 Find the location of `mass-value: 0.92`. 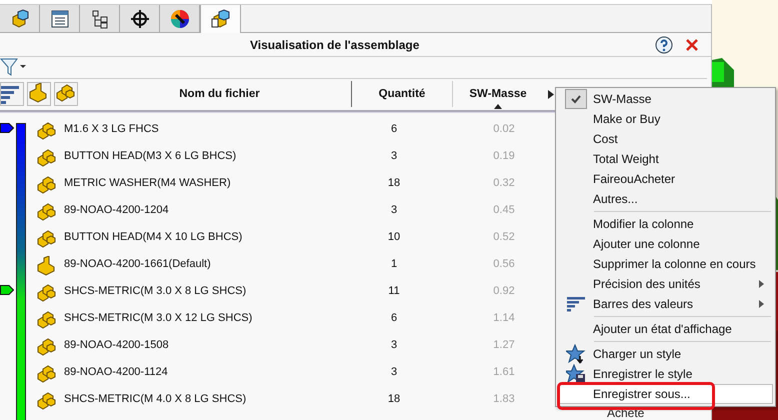

mass-value: 0.92 is located at coordinates (504, 291).